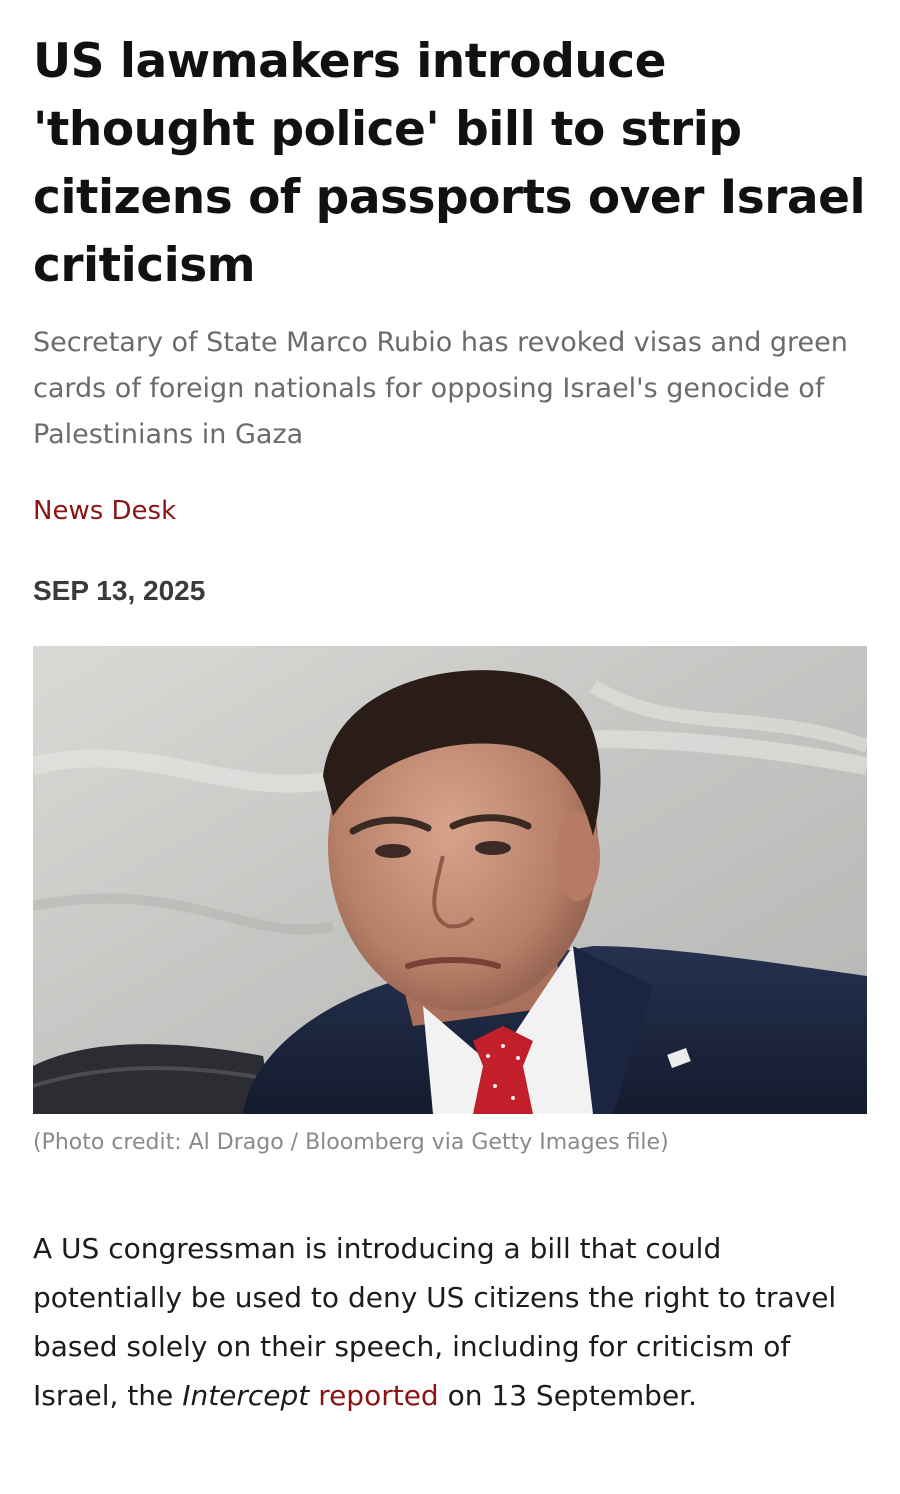  Describe the element at coordinates (246, 1395) in the screenshot. I see `publication-name: Intercept` at that location.